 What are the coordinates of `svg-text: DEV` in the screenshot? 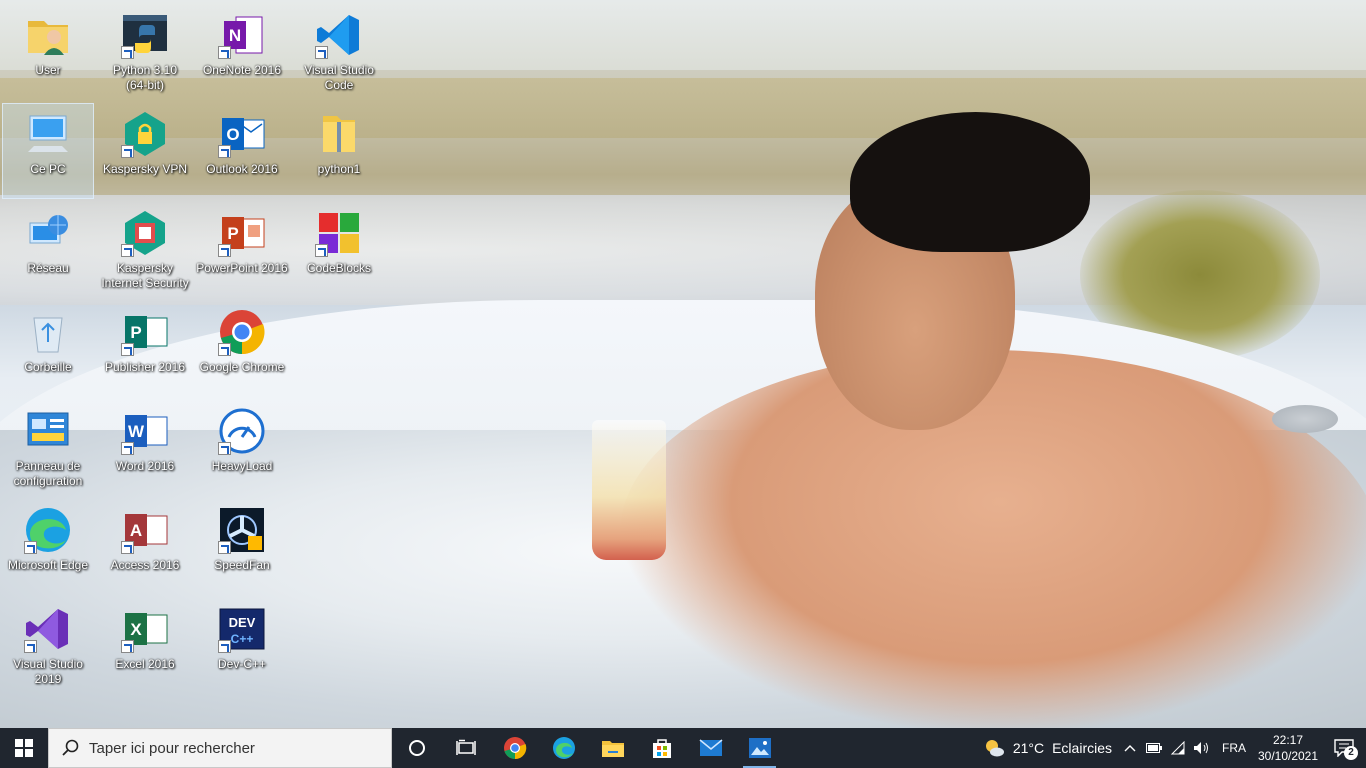 It's located at (242, 622).